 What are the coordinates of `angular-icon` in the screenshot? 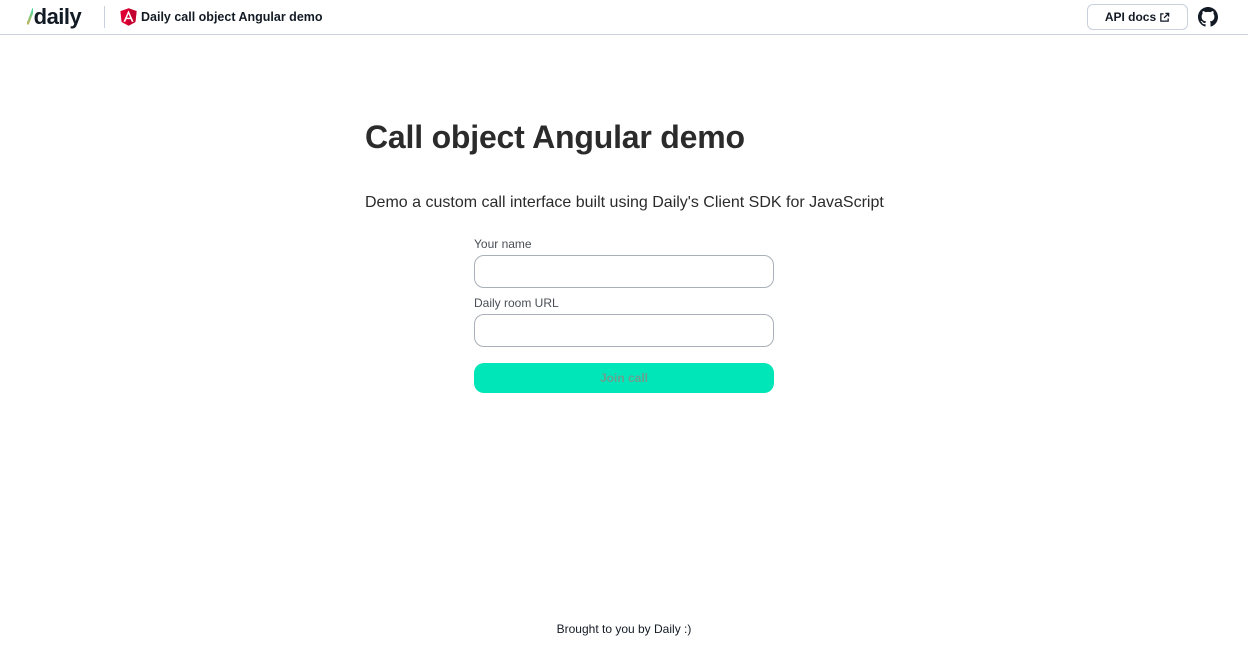 It's located at (128, 17).